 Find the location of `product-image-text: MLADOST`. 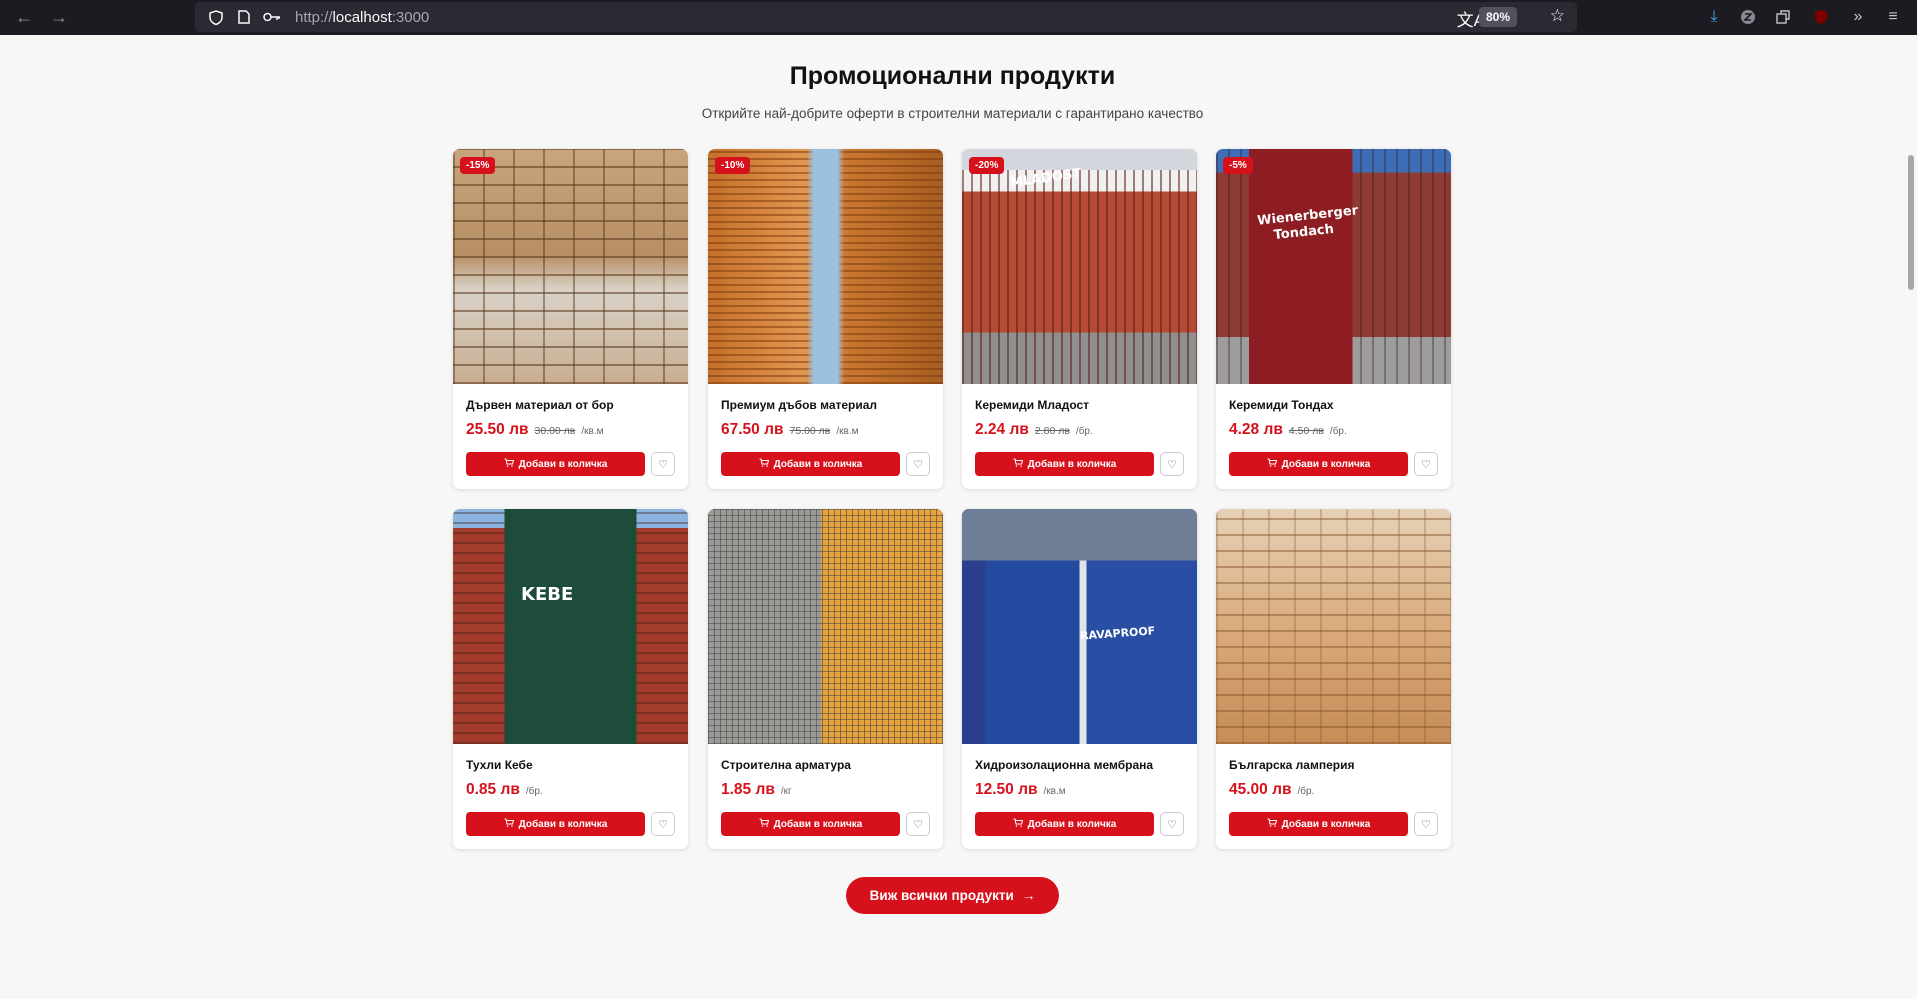

product-image-text: MLADOST is located at coordinates (1046, 178).